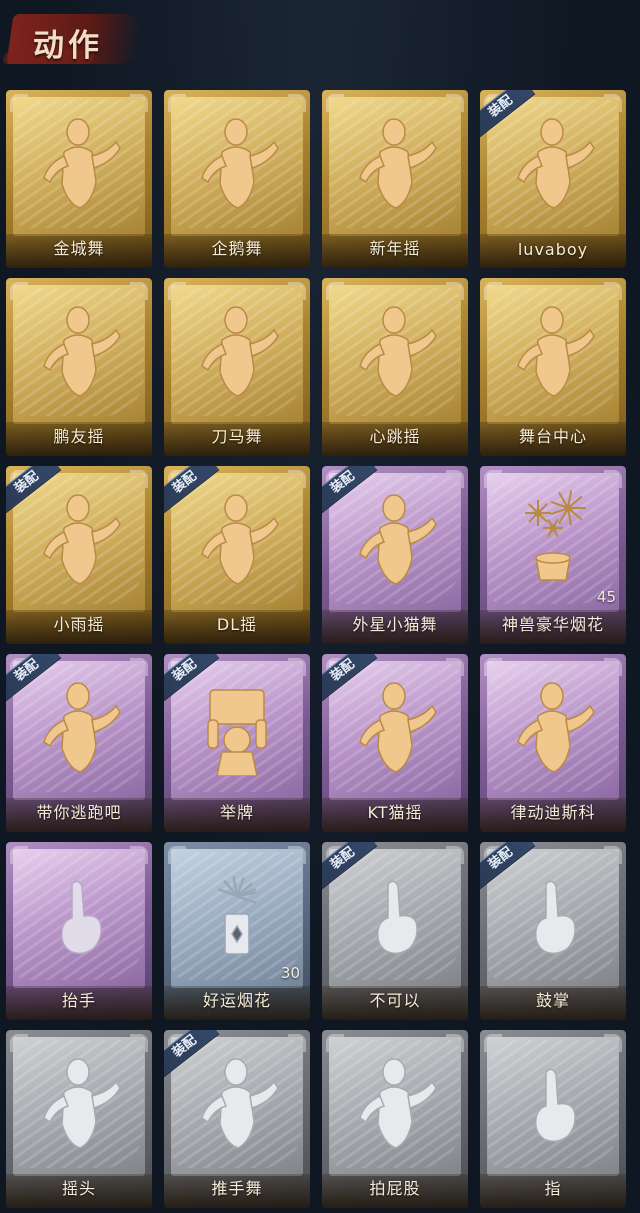 Image resolution: width=640 pixels, height=1213 pixels. Describe the element at coordinates (79, 624) in the screenshot. I see `emote-label: 小雨摇` at that location.